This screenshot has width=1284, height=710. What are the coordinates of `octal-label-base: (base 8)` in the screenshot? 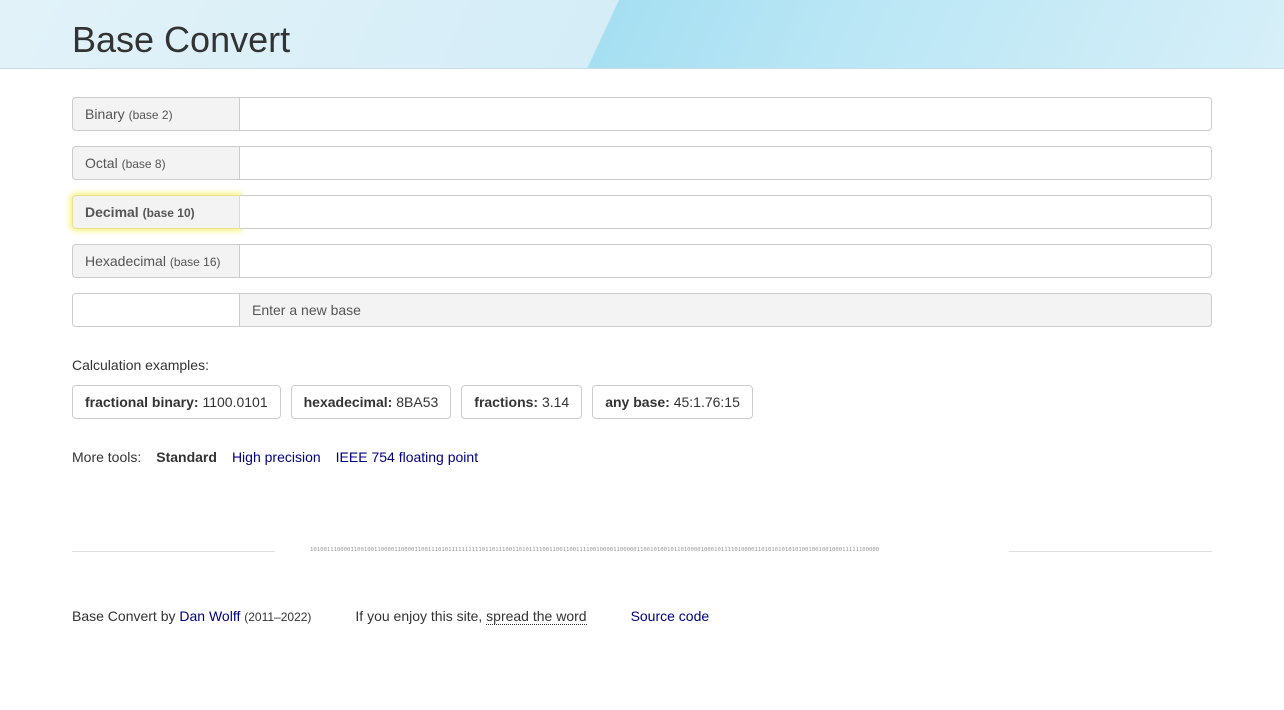 It's located at (143, 164).